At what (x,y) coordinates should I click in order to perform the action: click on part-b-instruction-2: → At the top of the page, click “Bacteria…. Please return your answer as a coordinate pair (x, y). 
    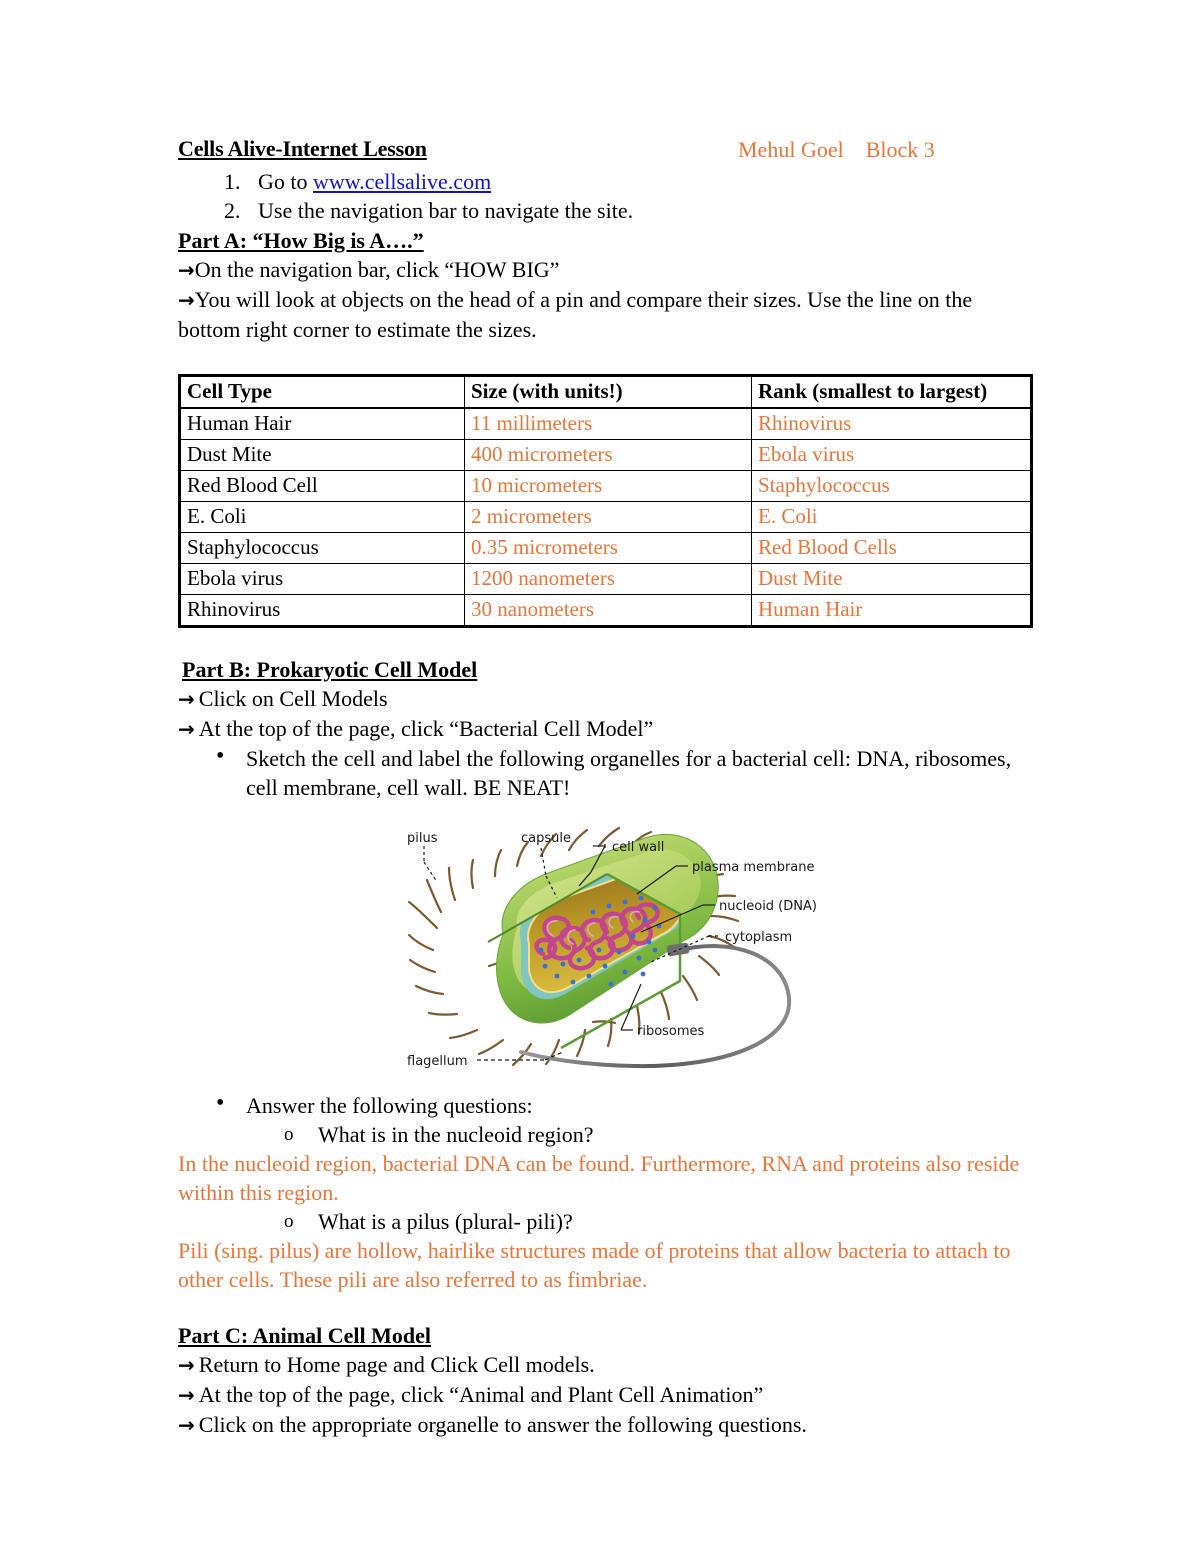
    Looking at the image, I should click on (608, 729).